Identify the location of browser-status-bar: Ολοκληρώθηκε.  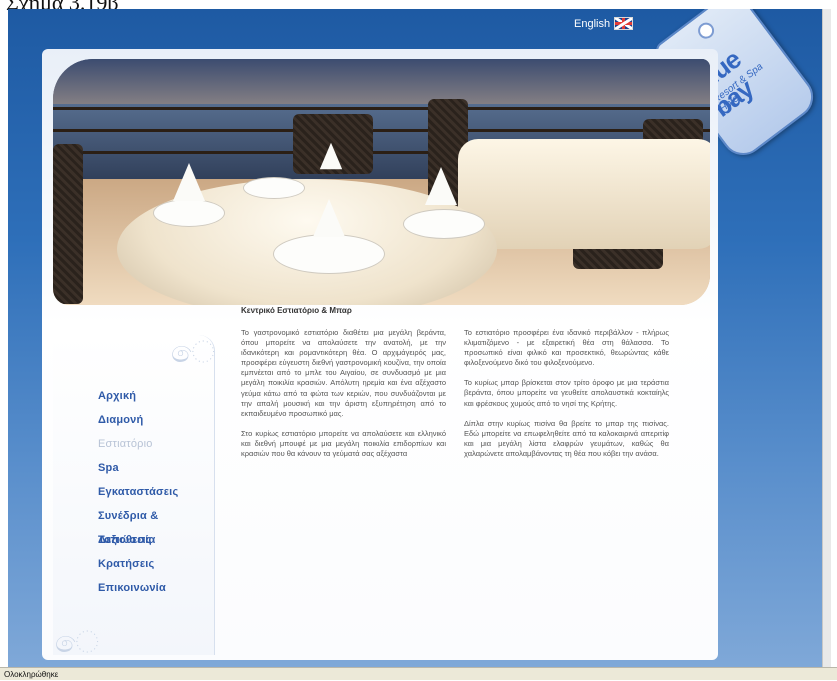
(418, 673).